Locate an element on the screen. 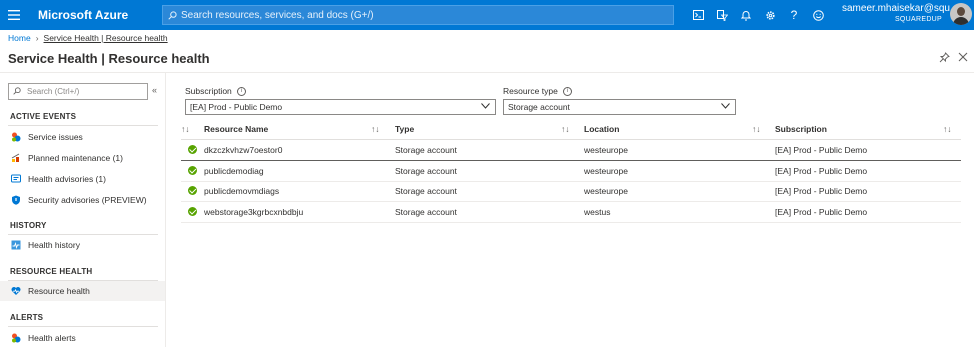 This screenshot has width=974, height=348. planned-maintenance-icon is located at coordinates (16, 158).